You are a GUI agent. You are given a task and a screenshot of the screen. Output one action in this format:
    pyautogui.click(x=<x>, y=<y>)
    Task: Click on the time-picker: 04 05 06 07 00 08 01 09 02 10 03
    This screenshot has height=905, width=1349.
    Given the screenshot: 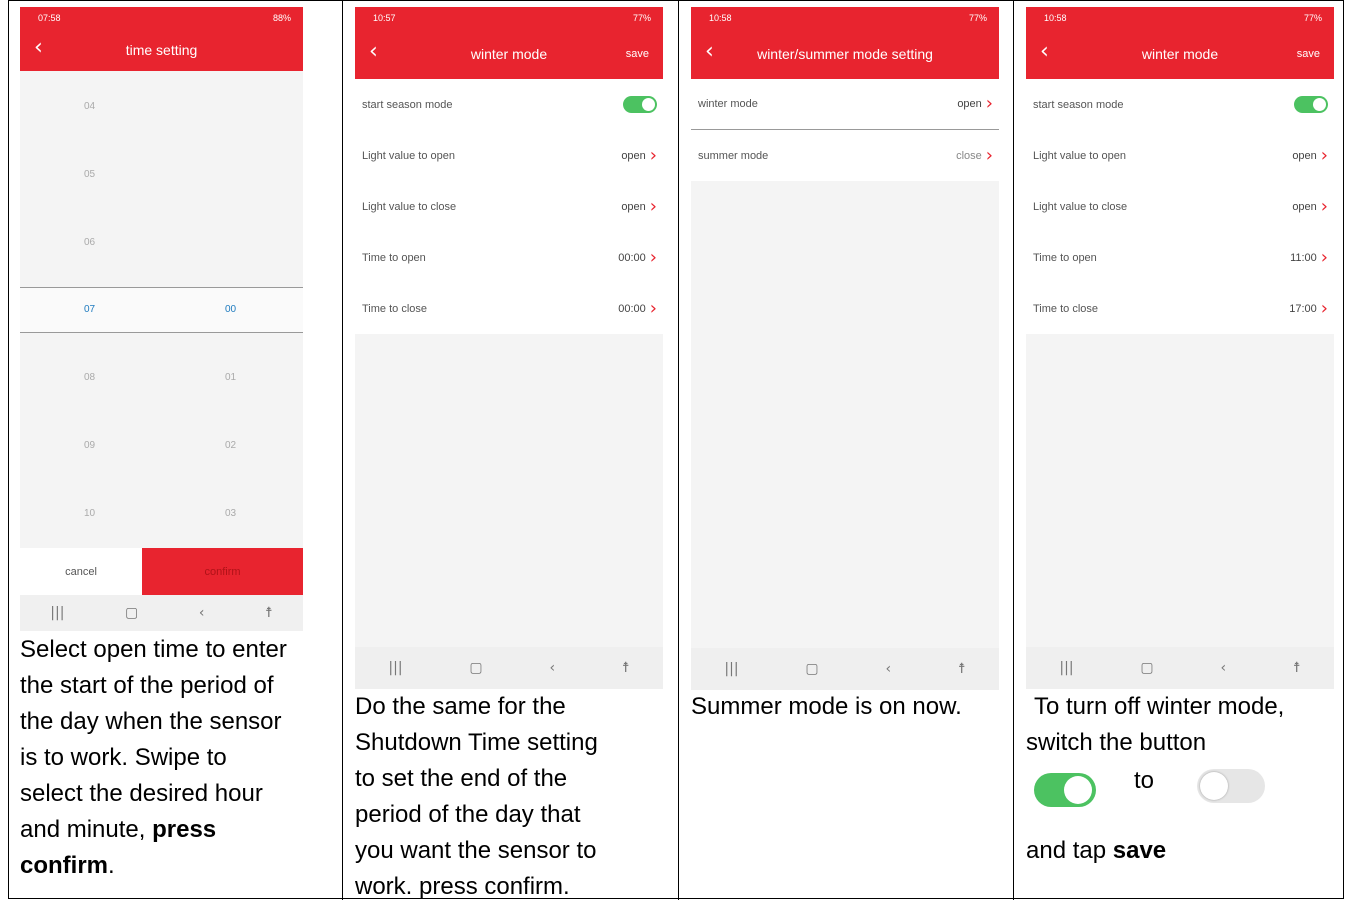 What is the action you would take?
    pyautogui.click(x=161, y=309)
    